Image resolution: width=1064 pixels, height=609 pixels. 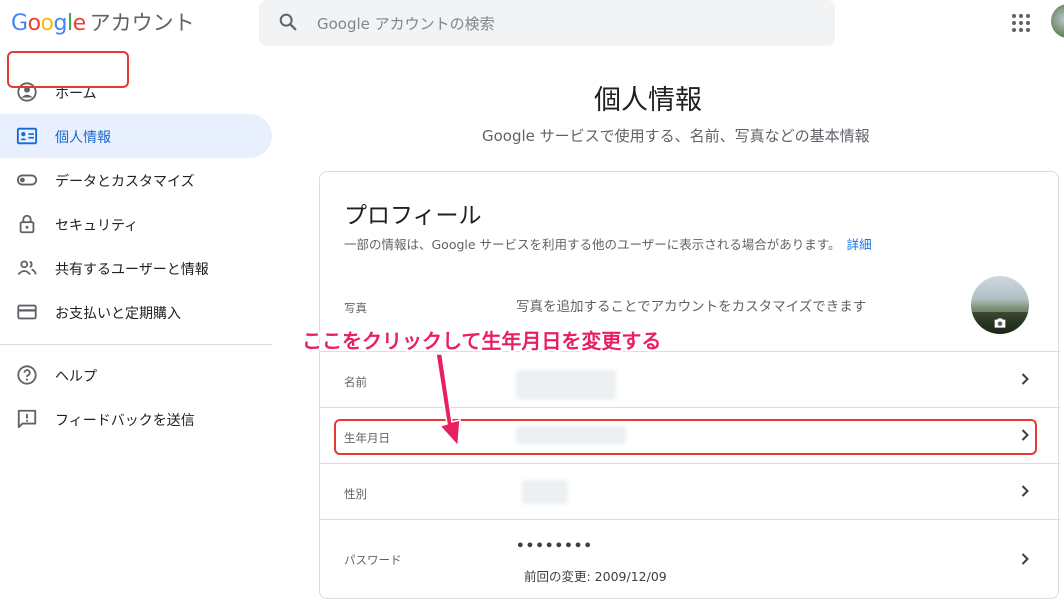 What do you see at coordinates (136, 136) in the screenshot?
I see `sidebar-item-personal-info: 個人情報` at bounding box center [136, 136].